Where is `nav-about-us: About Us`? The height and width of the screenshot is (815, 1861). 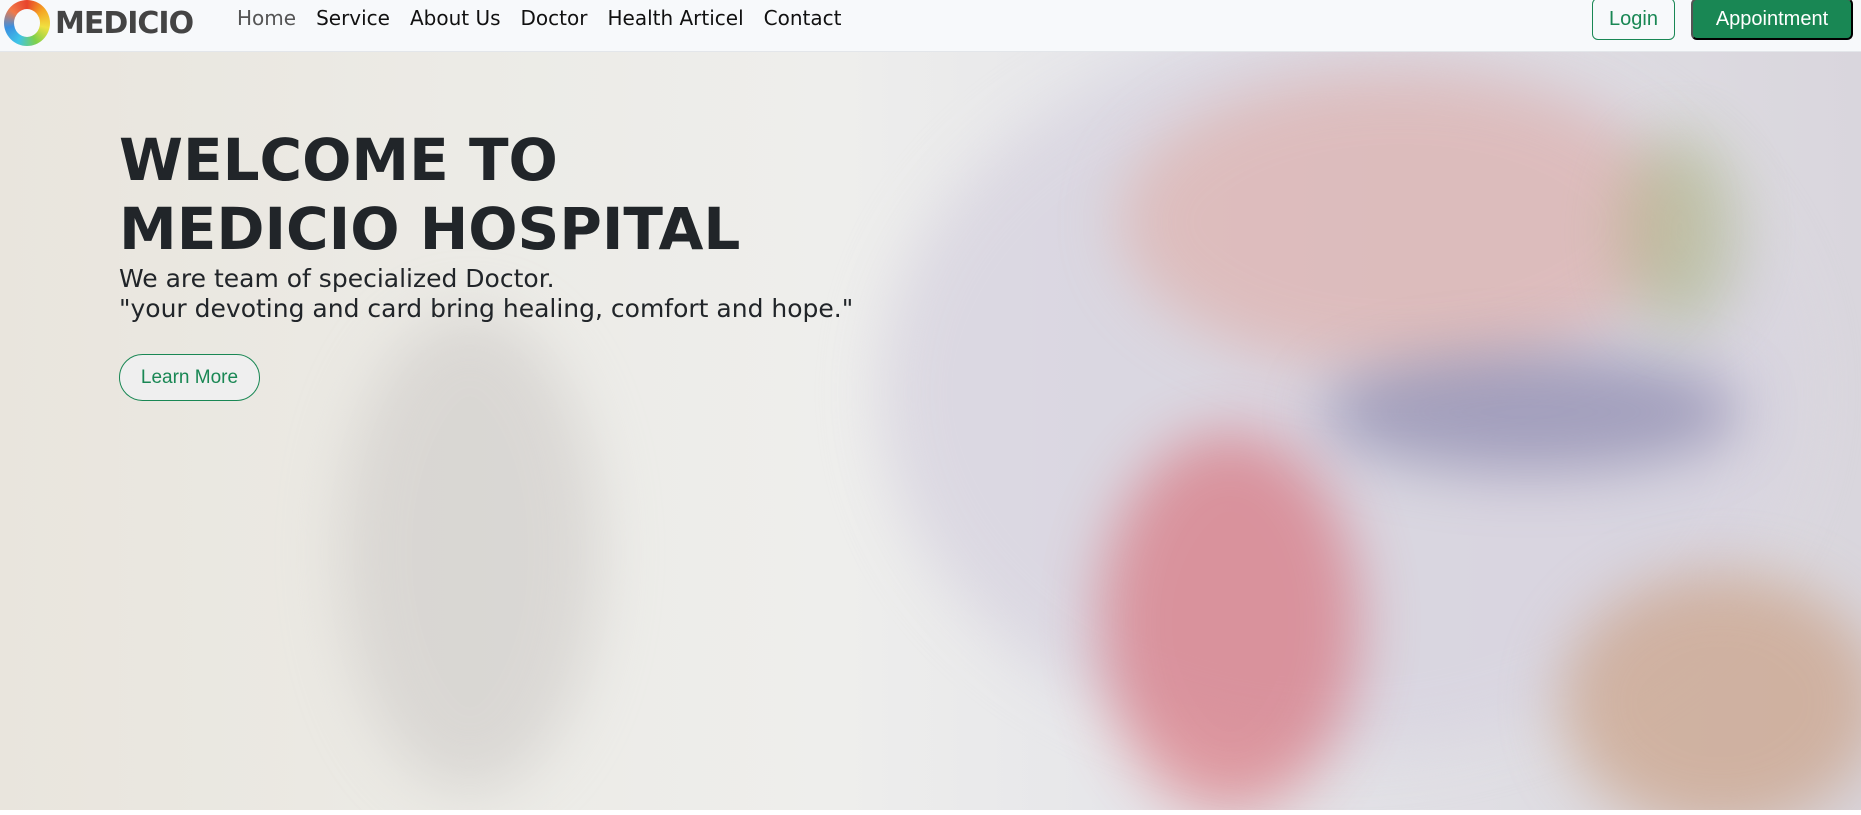 nav-about-us: About Us is located at coordinates (455, 18).